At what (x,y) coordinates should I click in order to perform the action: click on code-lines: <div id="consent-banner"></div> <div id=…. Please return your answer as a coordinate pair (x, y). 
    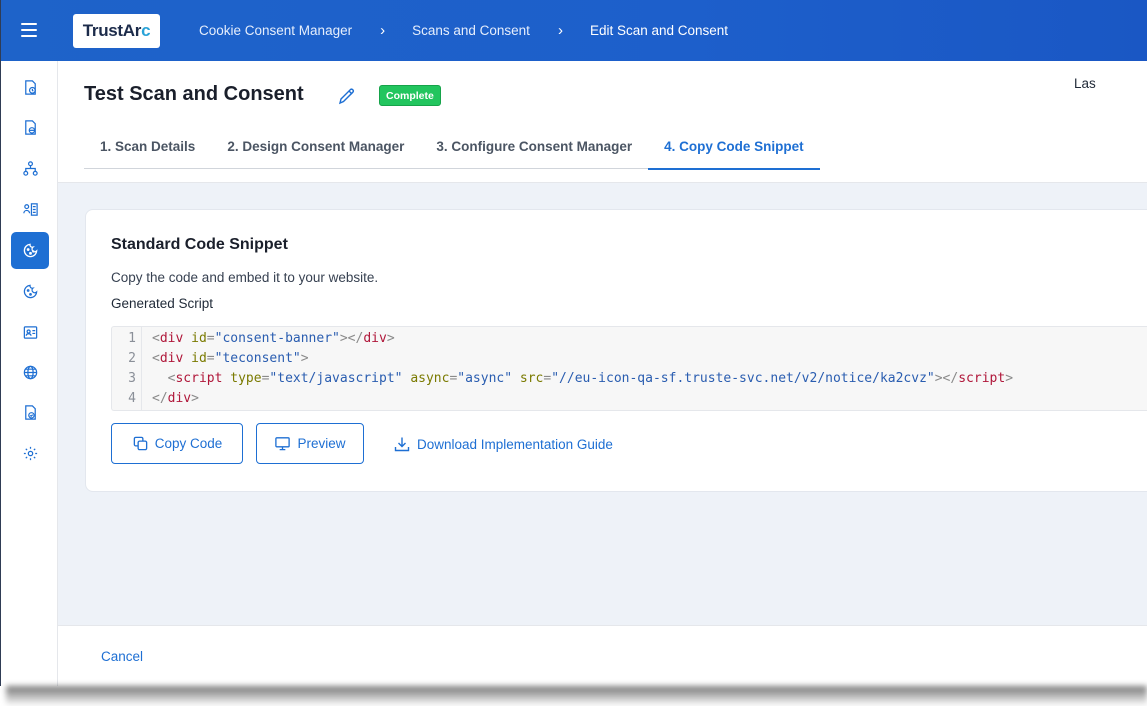
    Looking at the image, I should click on (582, 369).